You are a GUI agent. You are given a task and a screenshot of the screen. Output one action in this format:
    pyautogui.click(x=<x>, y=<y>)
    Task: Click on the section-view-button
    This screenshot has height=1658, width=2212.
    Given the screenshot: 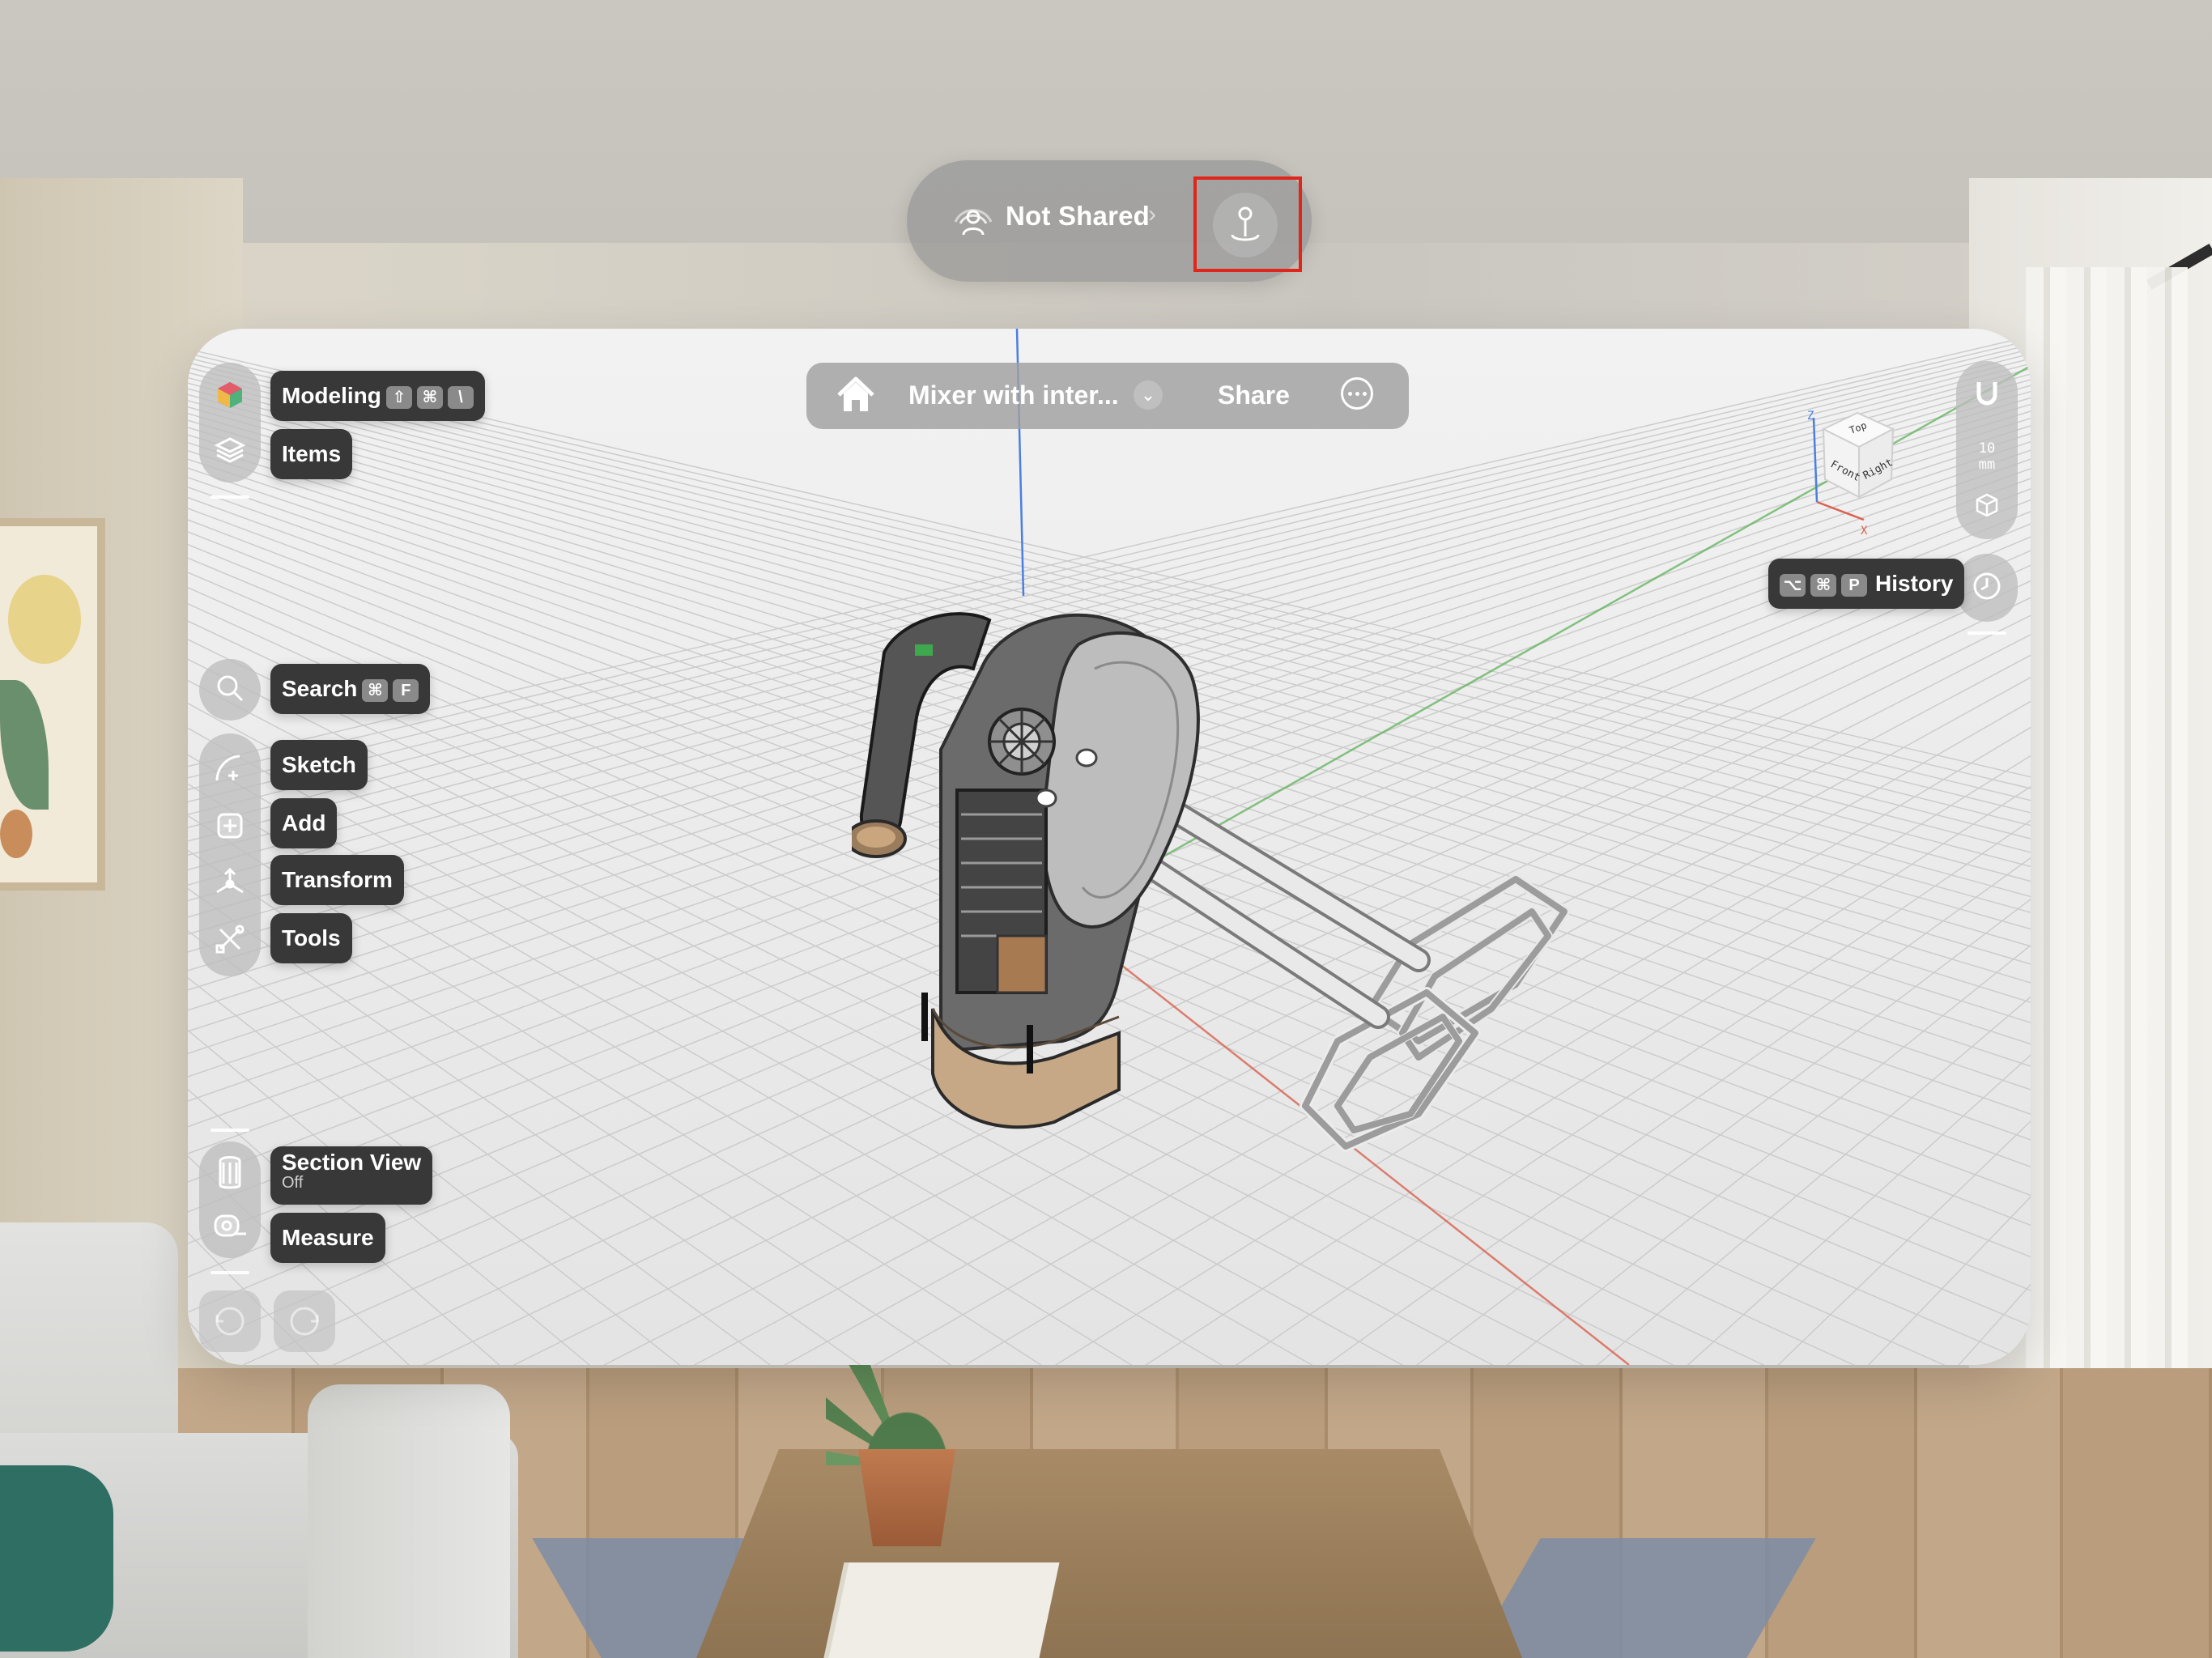 What is the action you would take?
    pyautogui.click(x=230, y=1174)
    